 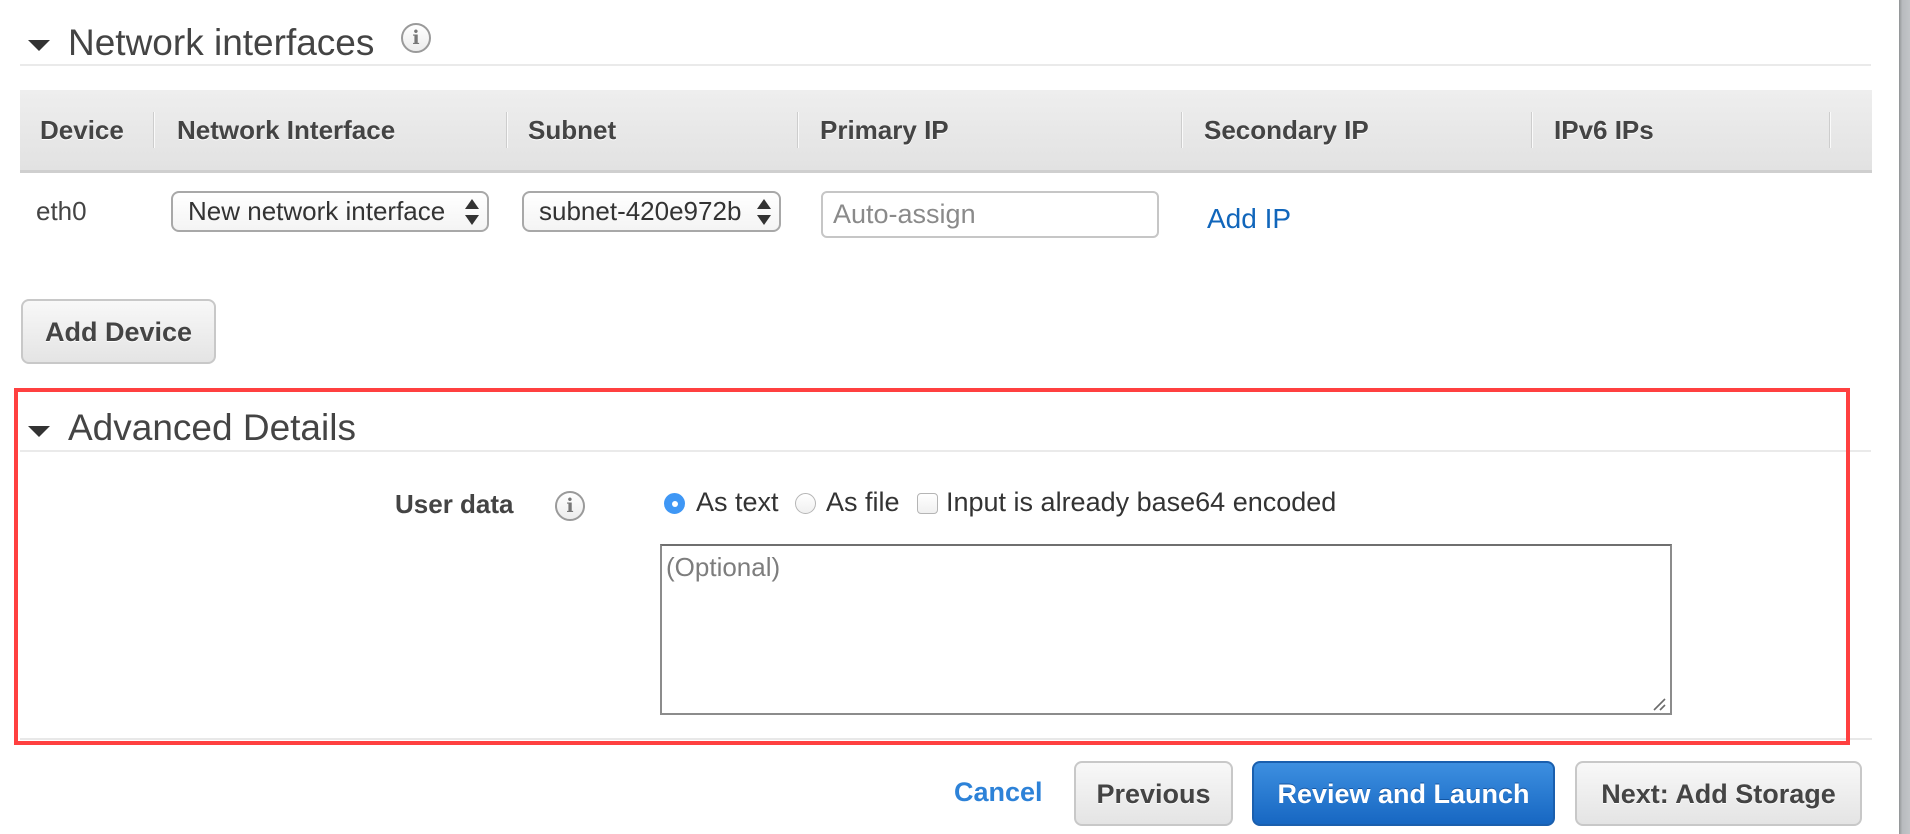 I want to click on next-add-storage-button: Next: Add Storage, so click(x=1718, y=793).